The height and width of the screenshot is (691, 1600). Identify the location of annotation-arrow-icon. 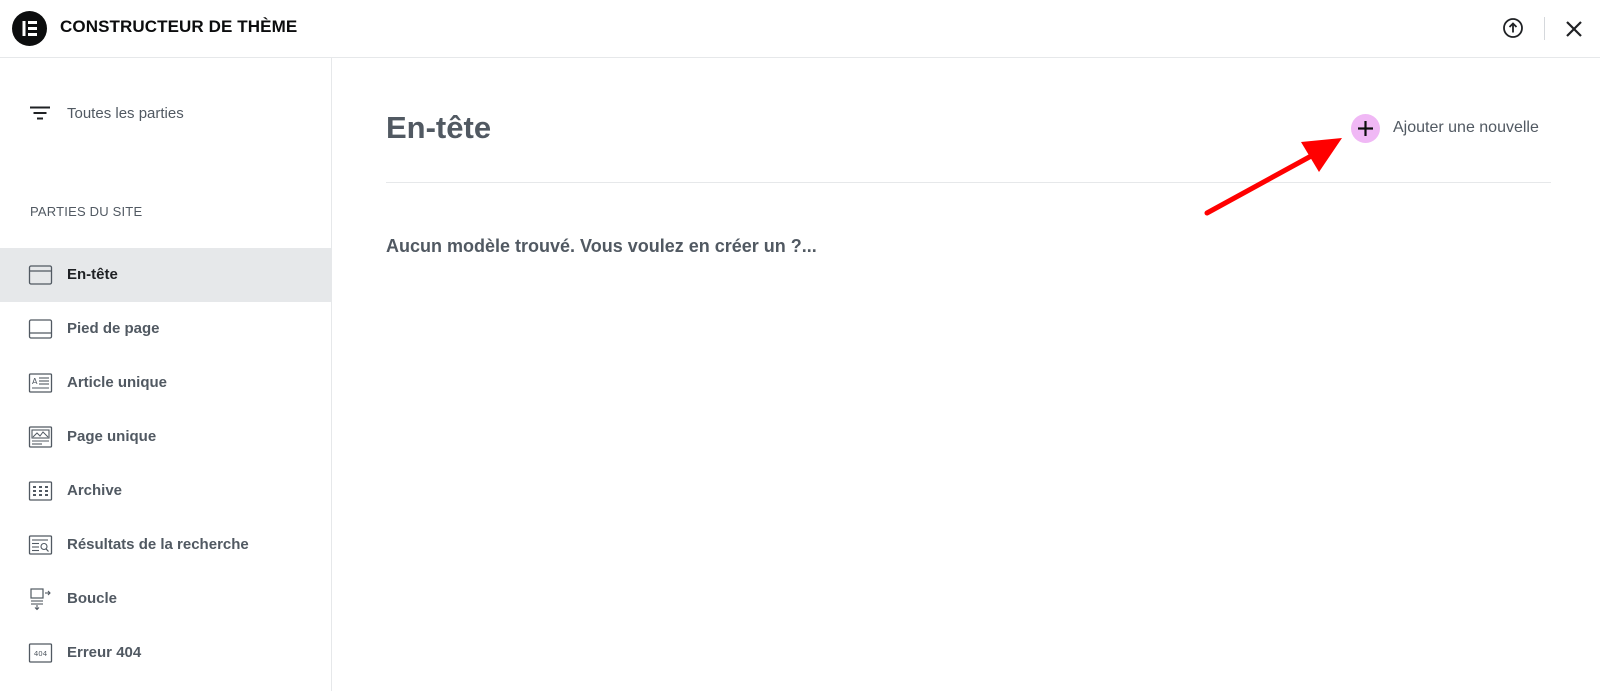
(1273, 177).